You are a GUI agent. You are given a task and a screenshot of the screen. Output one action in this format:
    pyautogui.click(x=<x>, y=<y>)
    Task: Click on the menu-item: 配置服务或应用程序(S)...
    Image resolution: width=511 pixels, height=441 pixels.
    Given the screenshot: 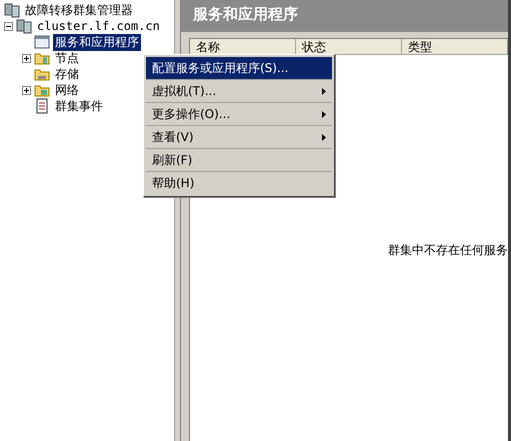 What is the action you would take?
    pyautogui.click(x=239, y=68)
    